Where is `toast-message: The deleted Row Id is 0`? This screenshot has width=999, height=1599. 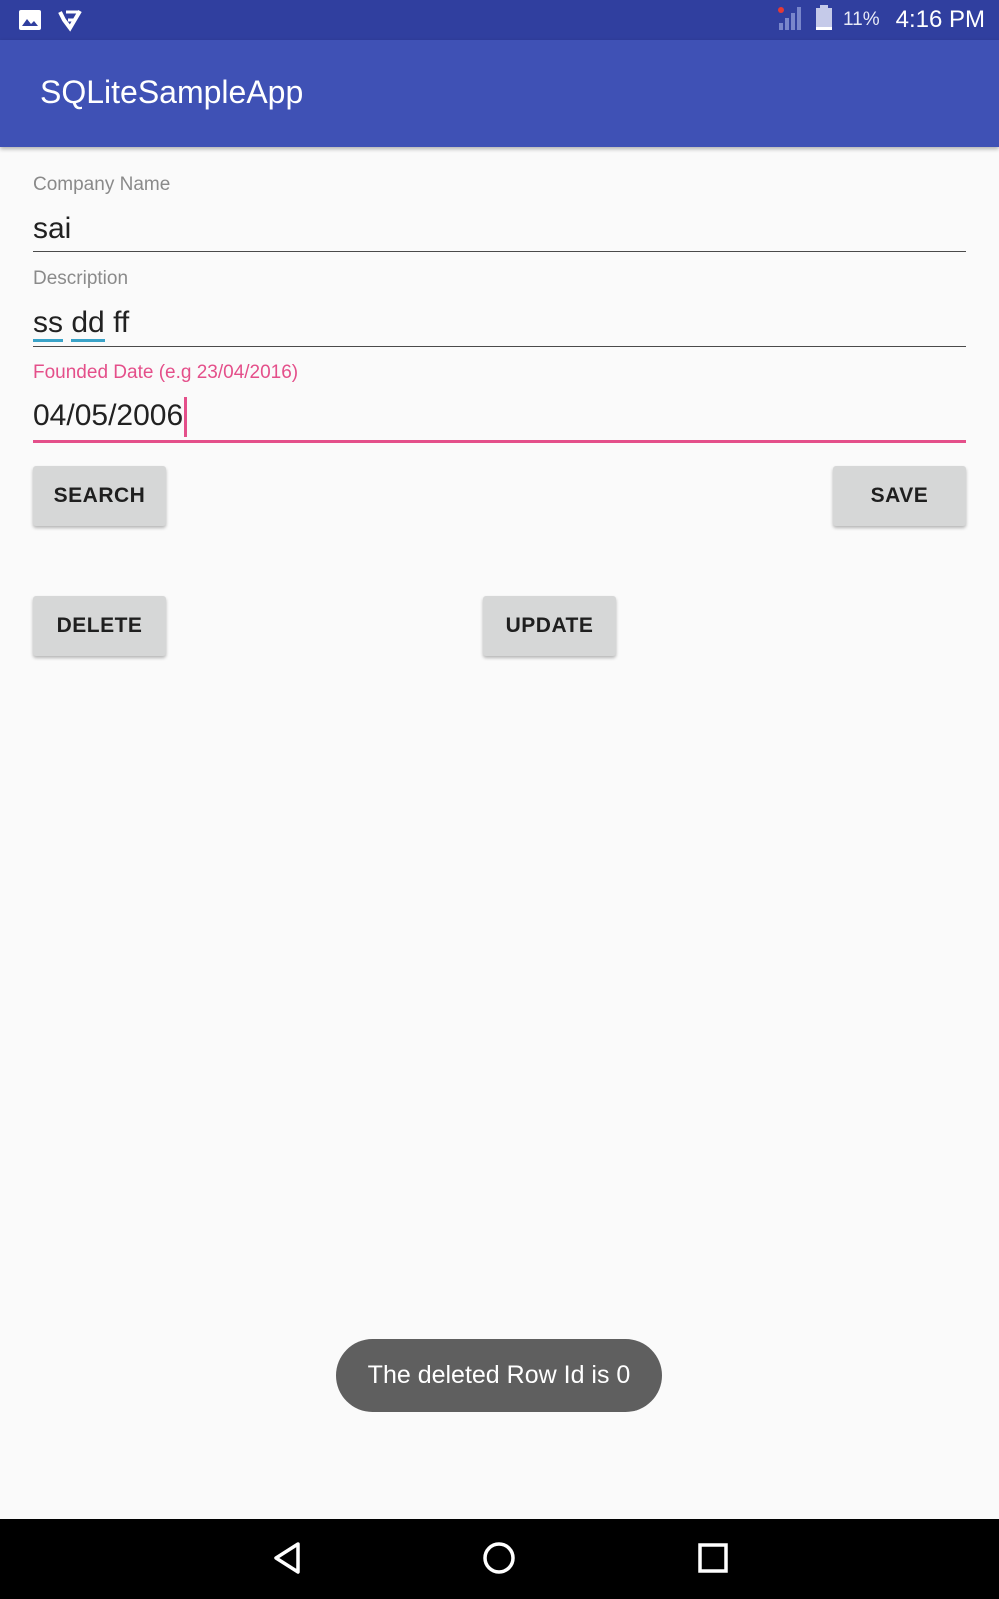 toast-message: The deleted Row Id is 0 is located at coordinates (499, 1375).